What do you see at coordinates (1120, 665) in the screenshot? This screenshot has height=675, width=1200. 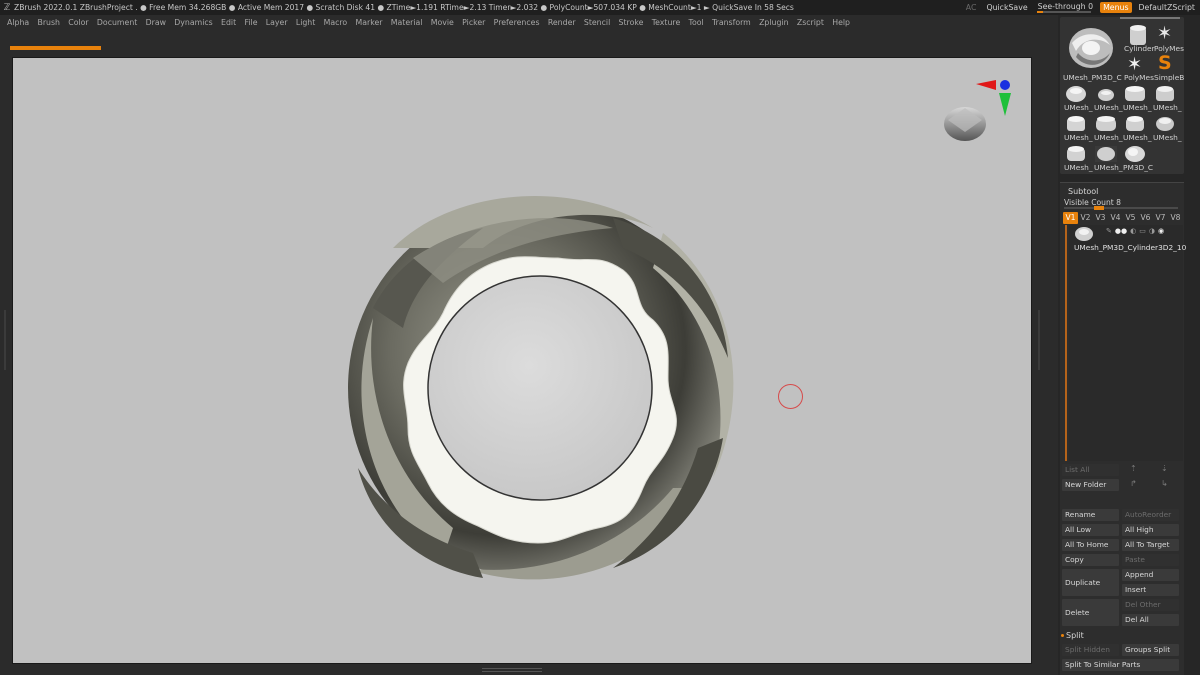 I see `split-to-similar-parts-button: Split To Similar Parts` at bounding box center [1120, 665].